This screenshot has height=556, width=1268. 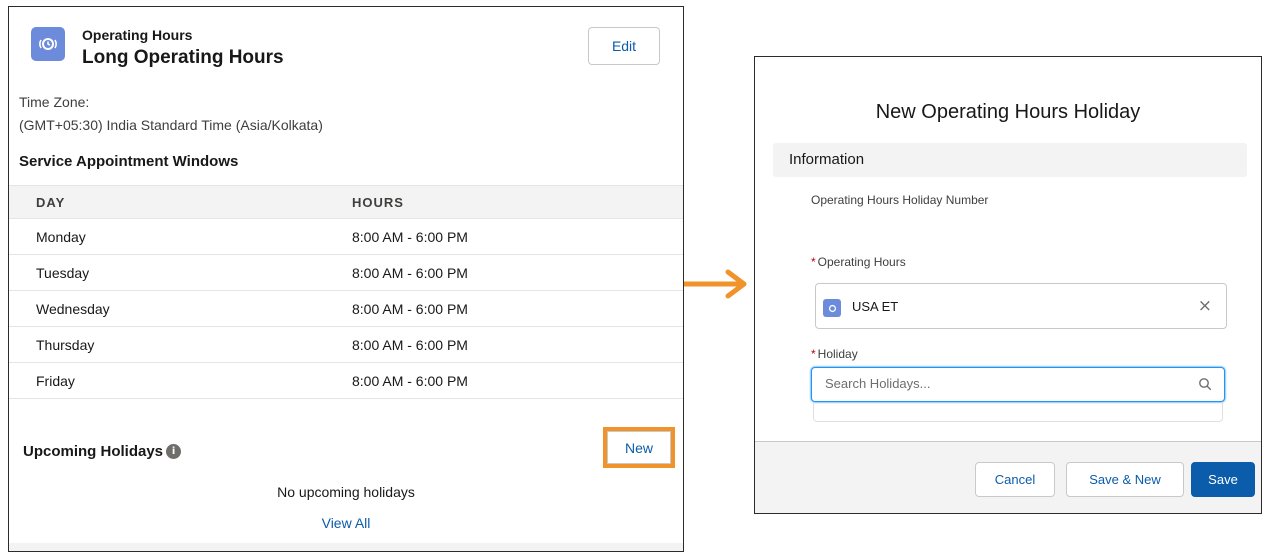 What do you see at coordinates (1205, 384) in the screenshot?
I see `search-icon` at bounding box center [1205, 384].